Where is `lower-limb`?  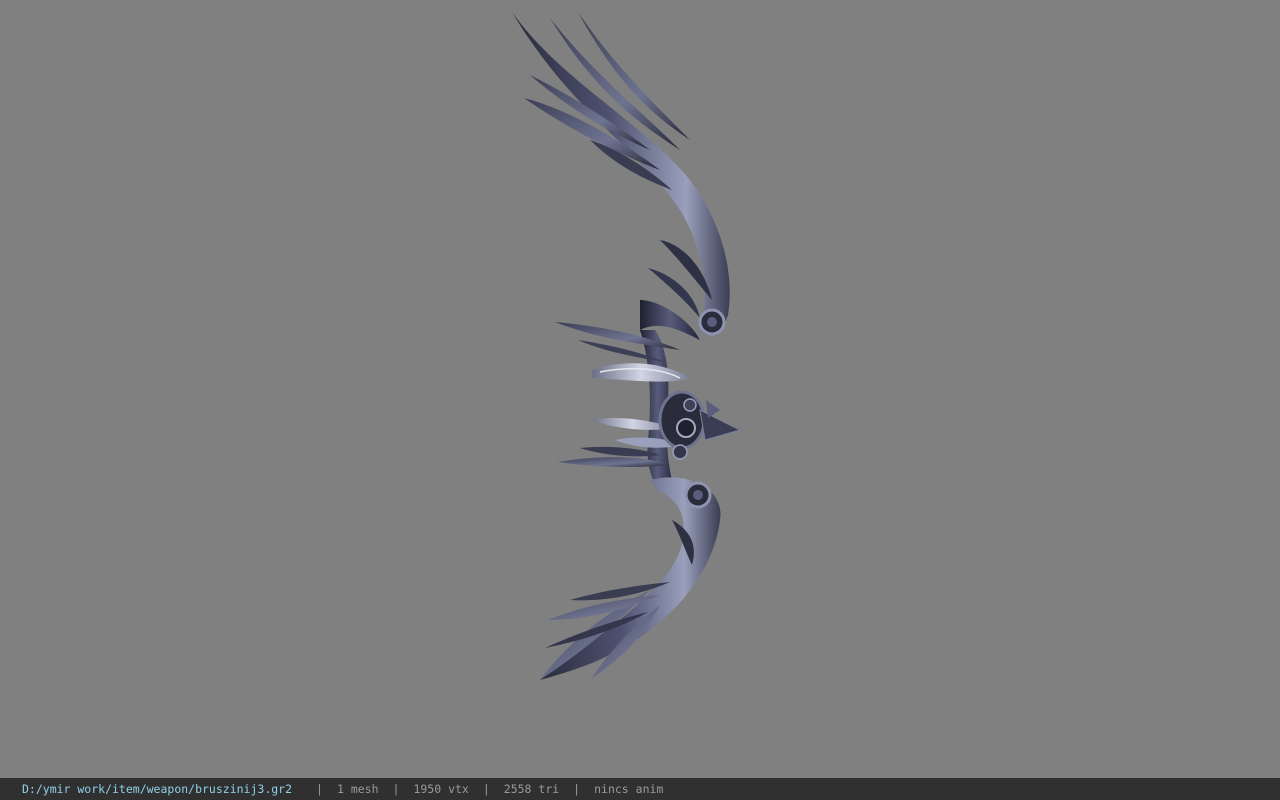
lower-limb is located at coordinates (630, 578).